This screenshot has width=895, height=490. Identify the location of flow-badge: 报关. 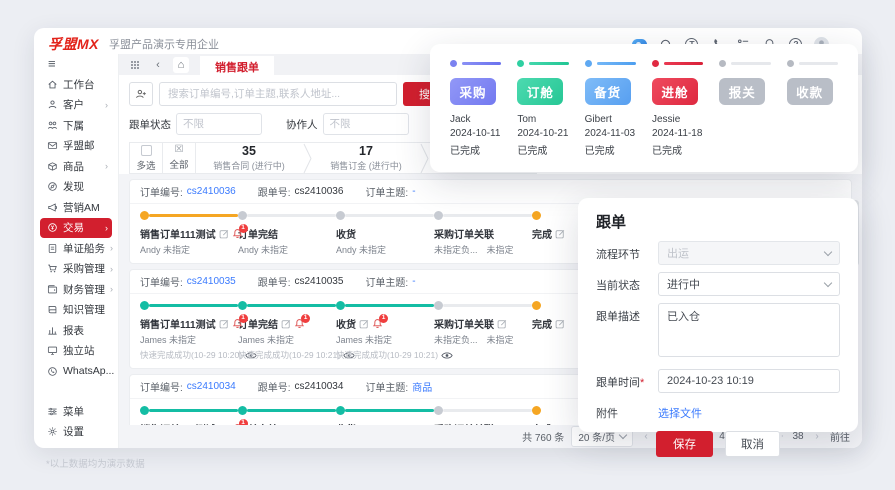
(742, 91).